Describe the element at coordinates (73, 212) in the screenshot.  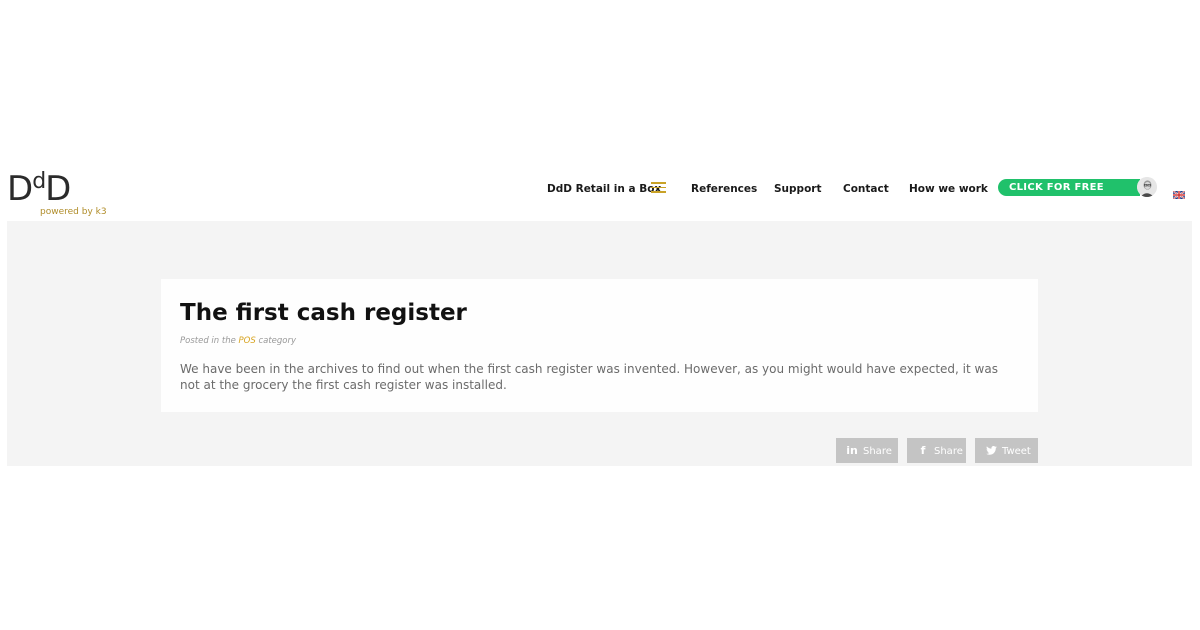
I see `logo-subtitle: powered by k3` at that location.